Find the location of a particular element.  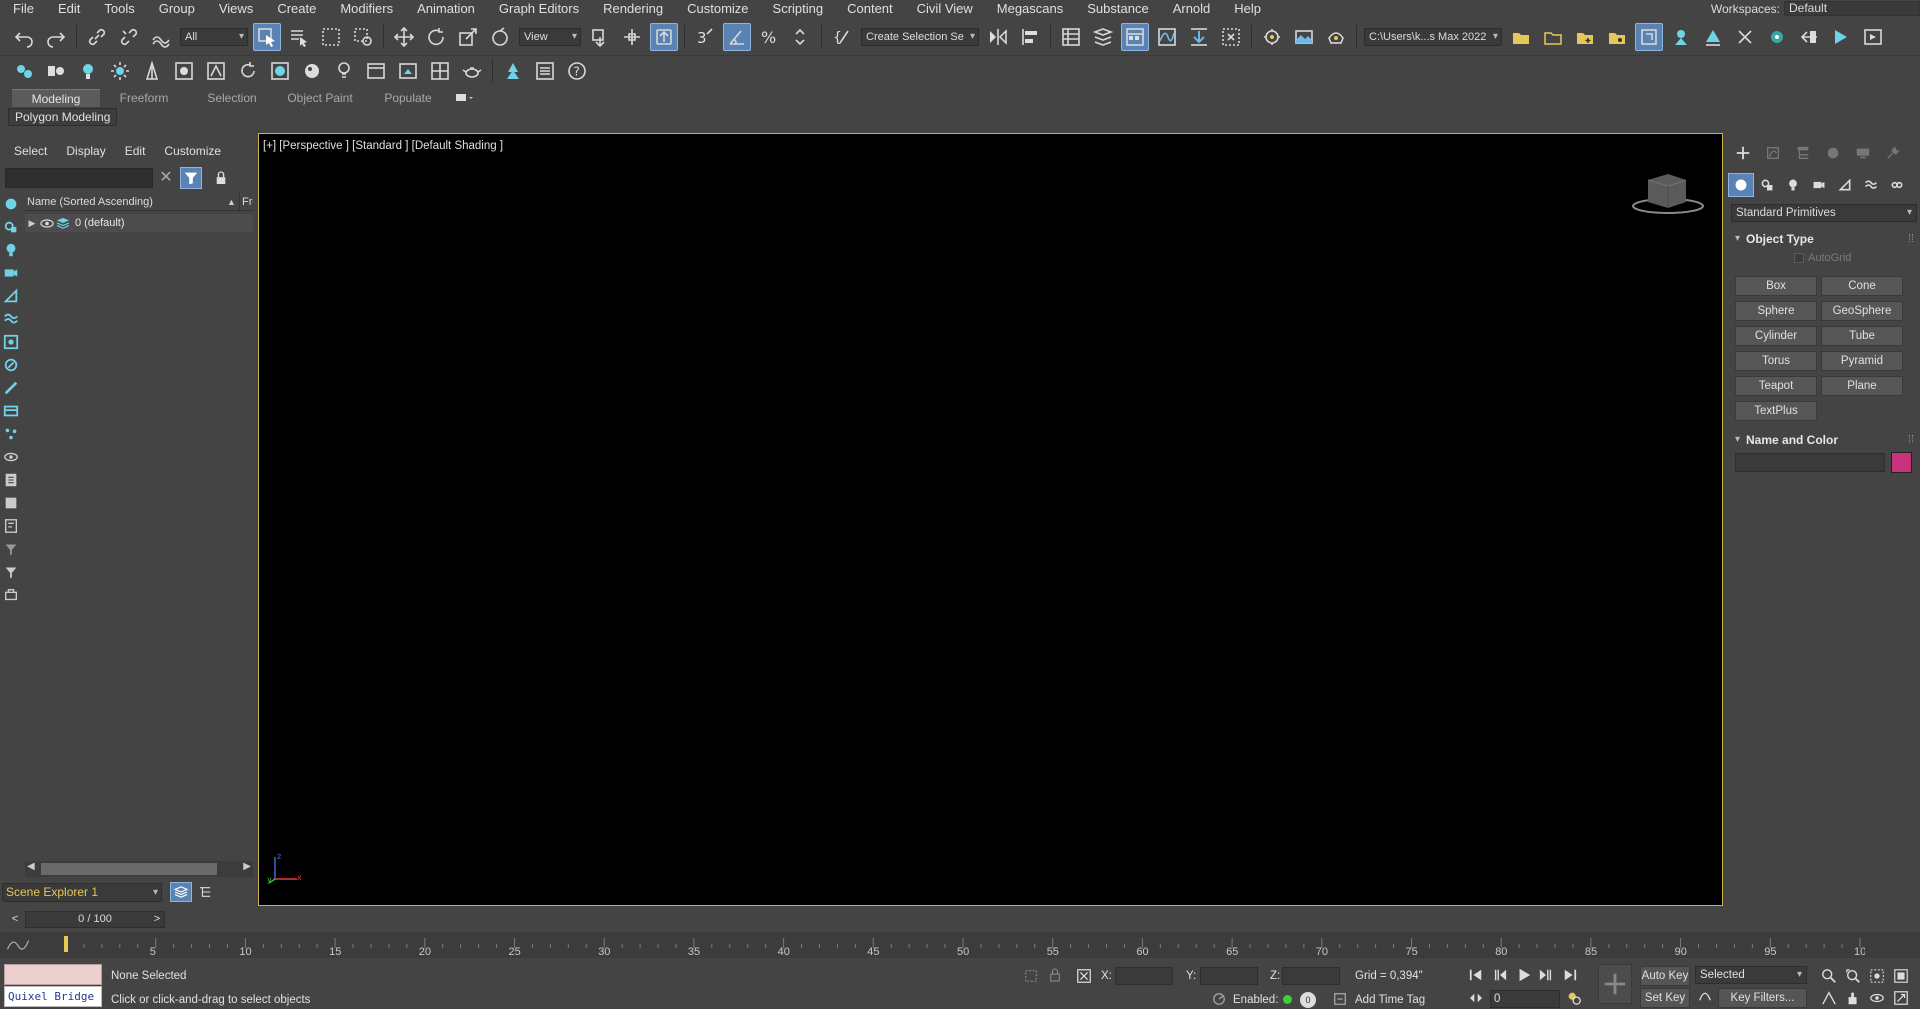

systems-category-icon is located at coordinates (1897, 185).